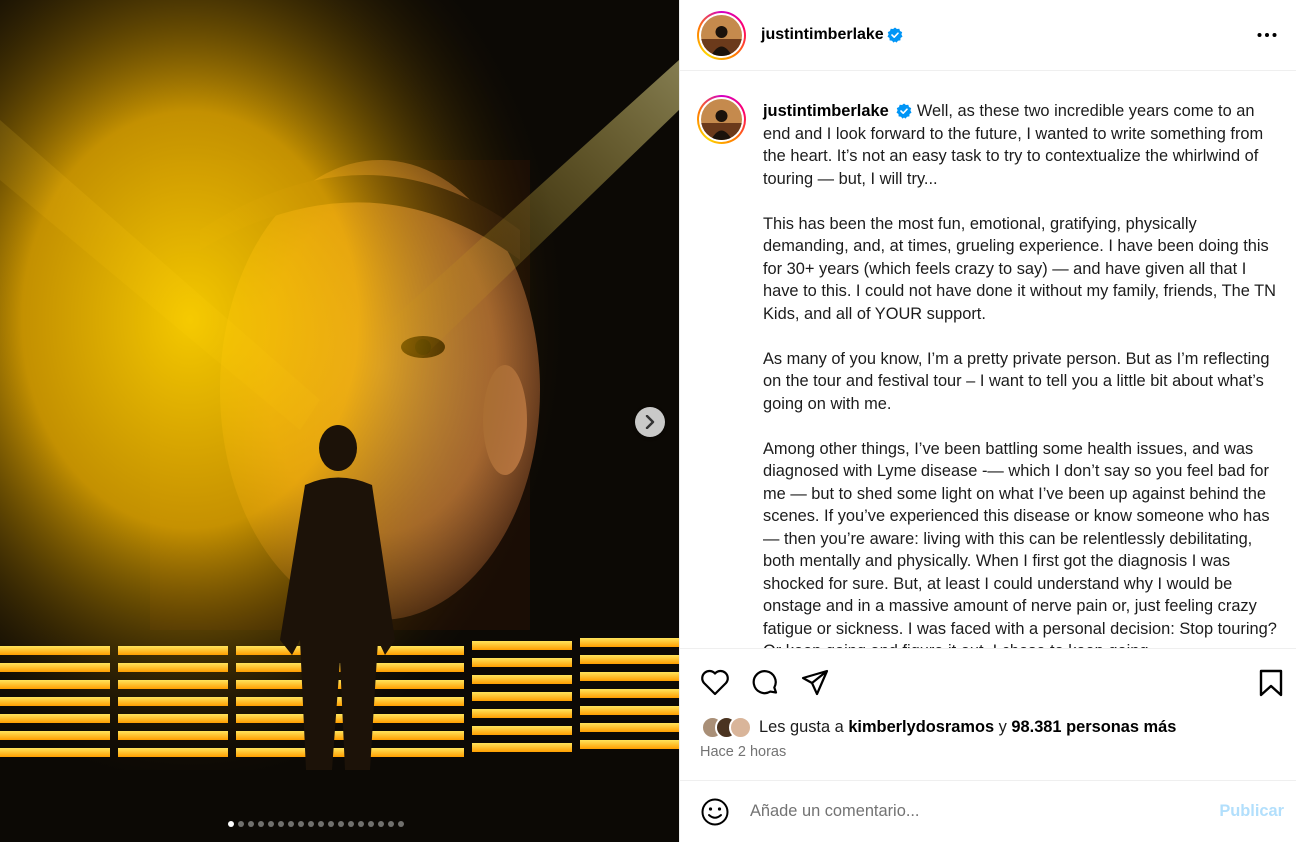  I want to click on liker-username: kimberlydosramos, so click(921, 727).